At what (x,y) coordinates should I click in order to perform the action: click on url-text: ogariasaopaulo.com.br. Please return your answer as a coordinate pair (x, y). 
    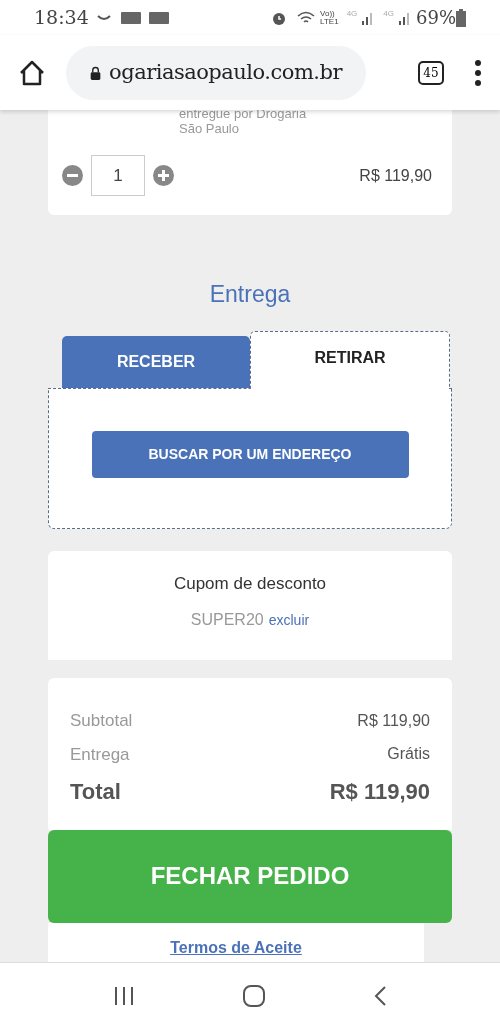
    Looking at the image, I should click on (225, 72).